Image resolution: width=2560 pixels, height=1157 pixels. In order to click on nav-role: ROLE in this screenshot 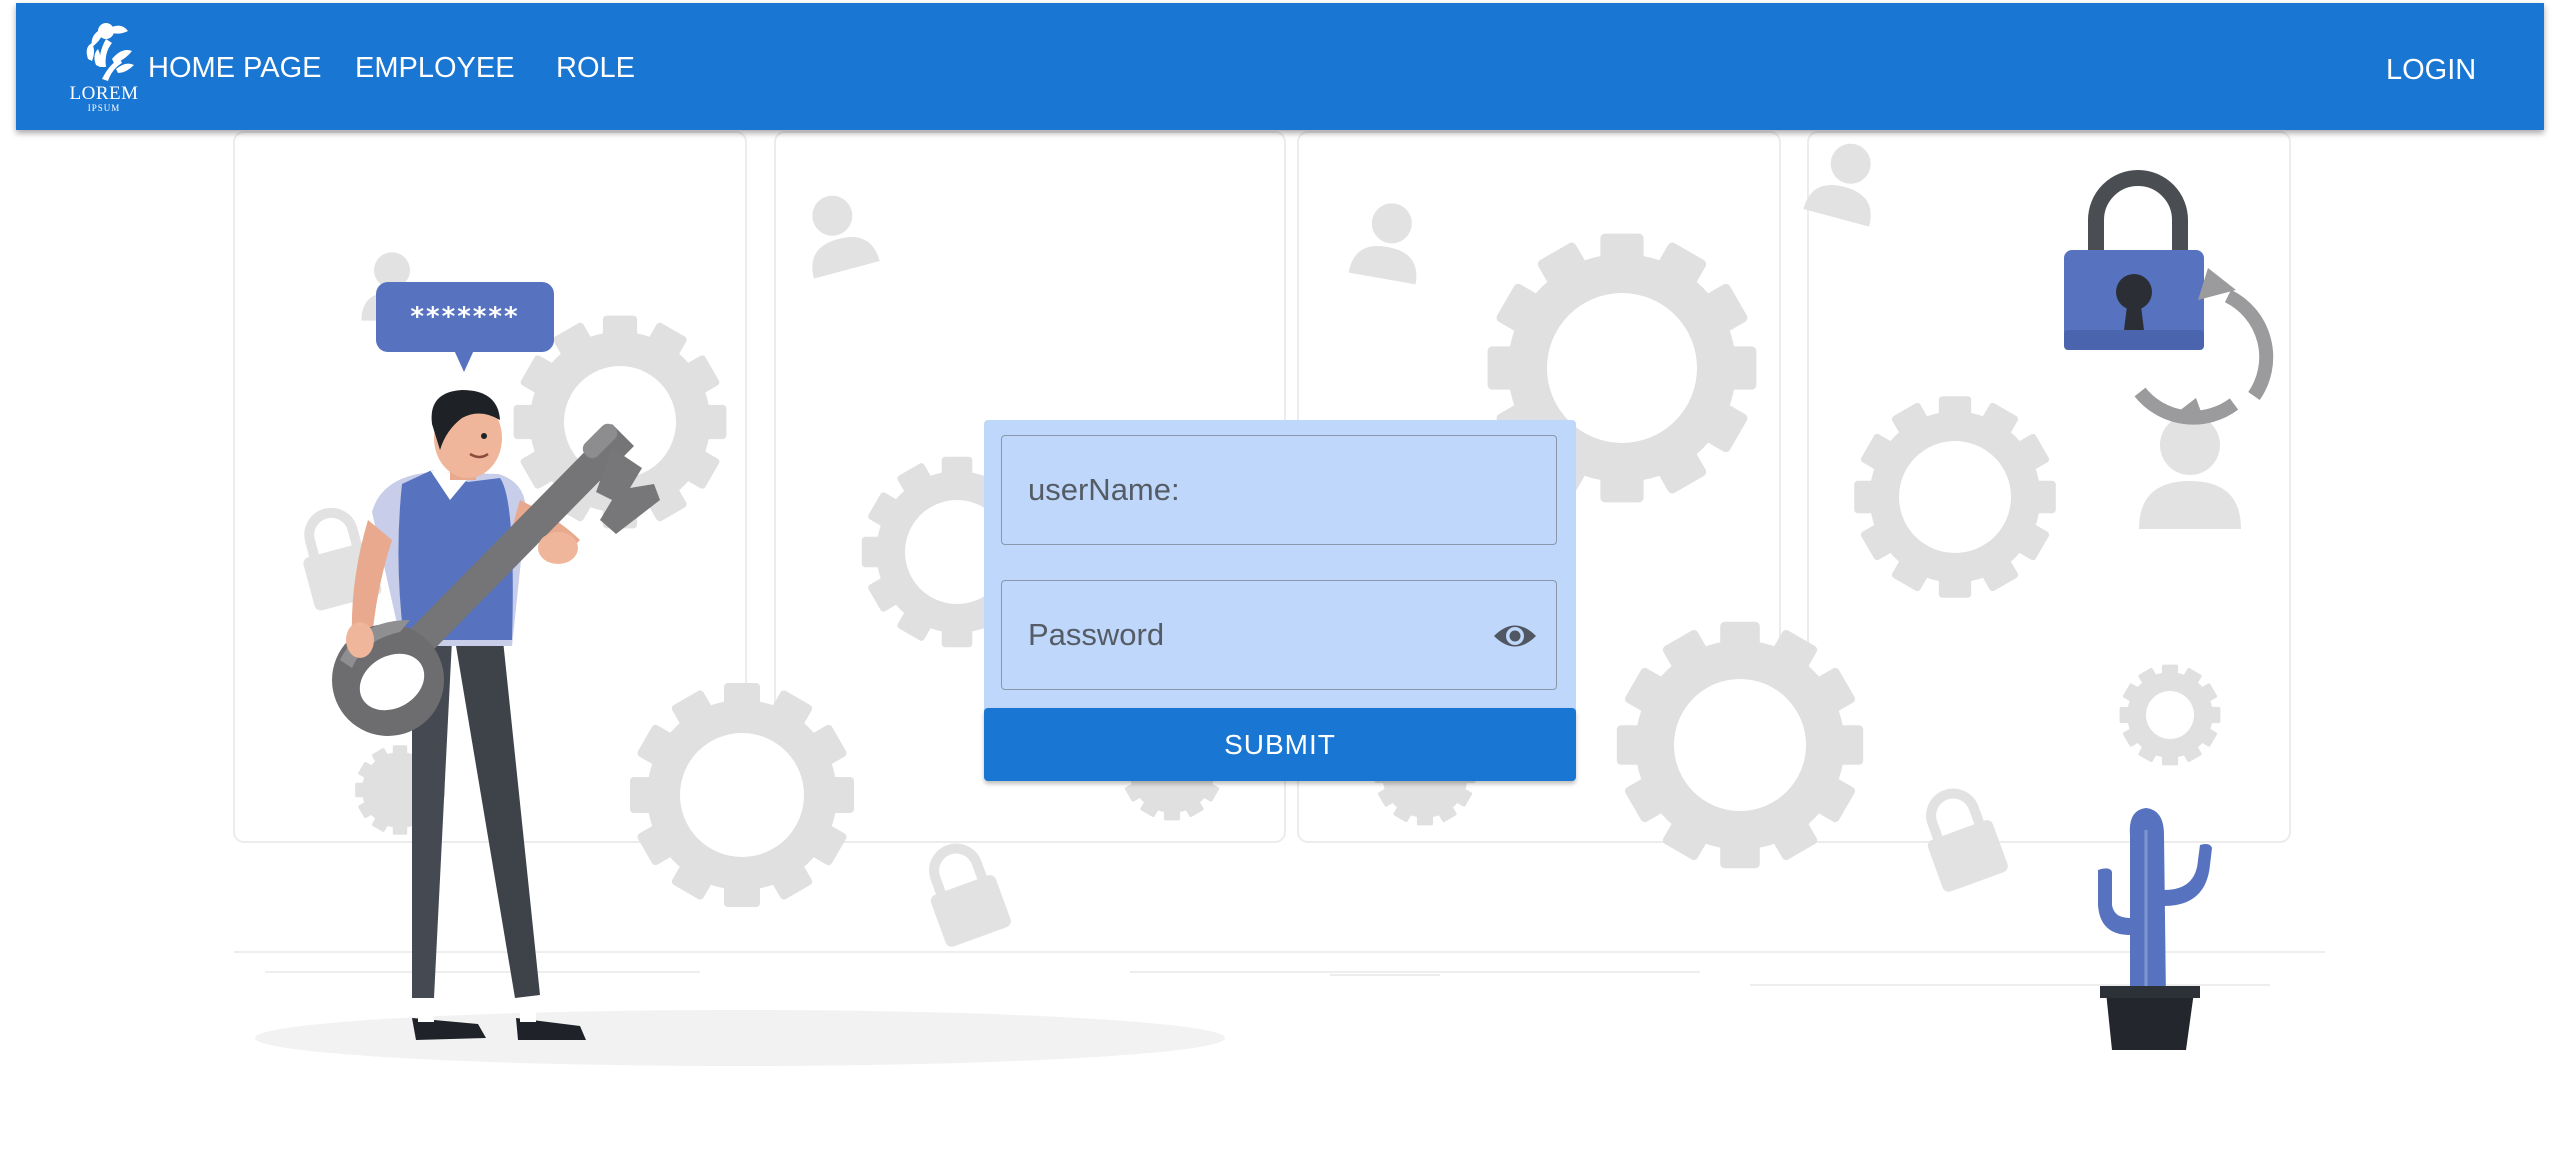, I will do `click(595, 68)`.